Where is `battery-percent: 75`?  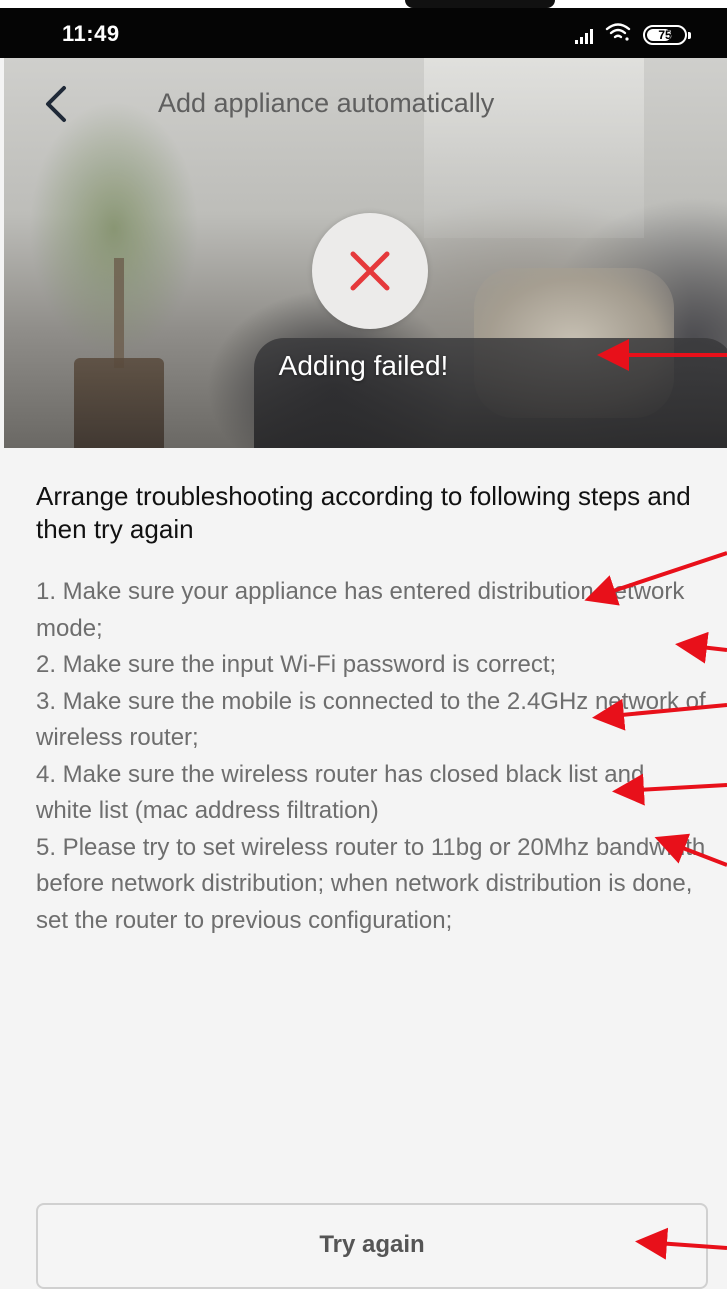
battery-percent: 75 is located at coordinates (665, 34).